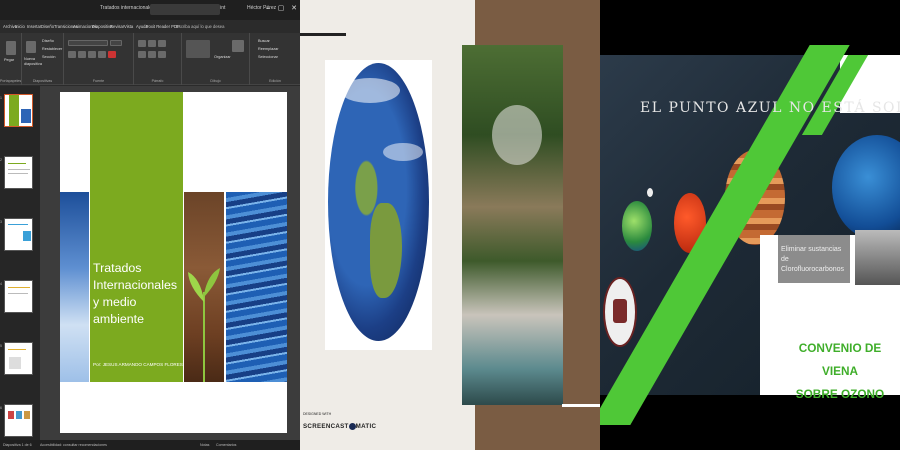 This screenshot has height=450, width=900. I want to click on select-button: Seleccionar, so click(268, 57).